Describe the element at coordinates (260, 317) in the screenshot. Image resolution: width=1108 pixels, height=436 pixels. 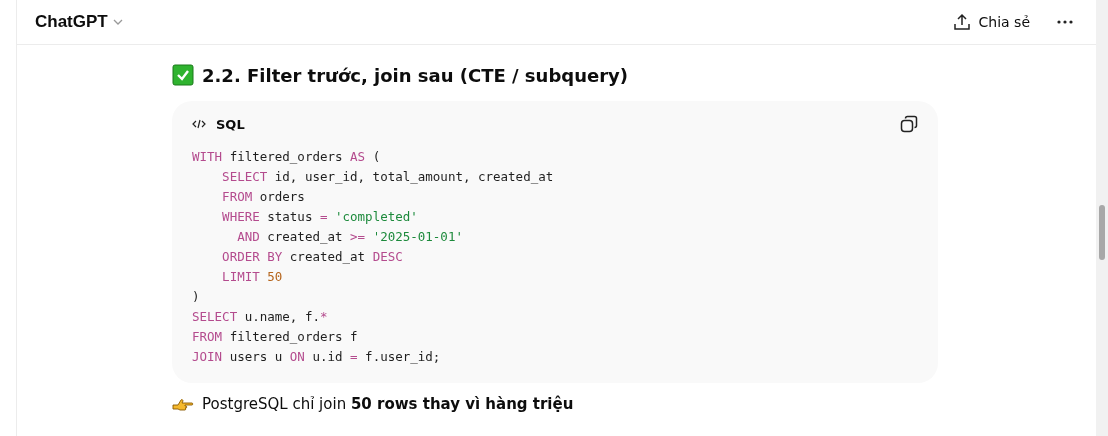
I see `code-line: SELECT u.name, f.*` at that location.